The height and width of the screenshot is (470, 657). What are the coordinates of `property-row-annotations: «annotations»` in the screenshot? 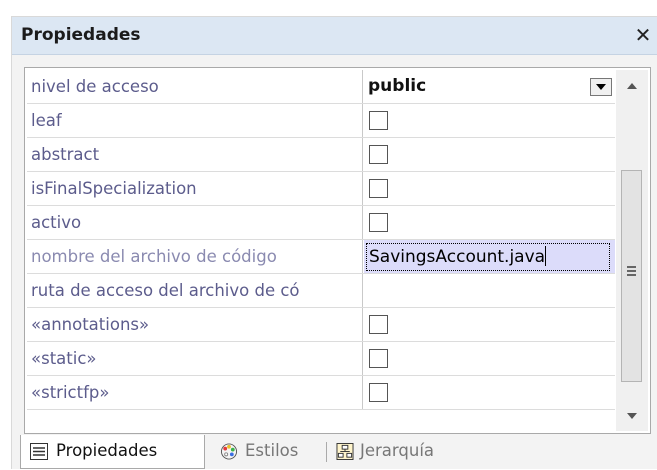 It's located at (321, 325).